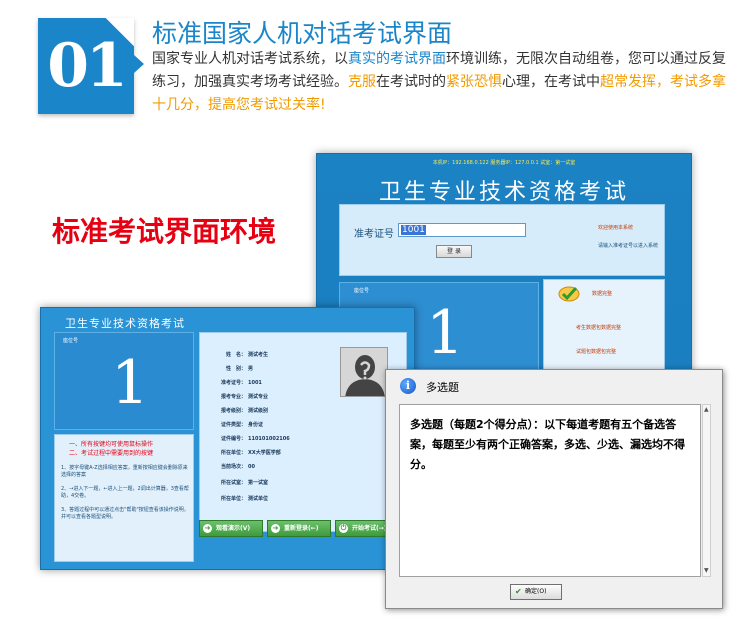 The image size is (750, 623). I want to click on number-badge: 01, so click(86, 66).